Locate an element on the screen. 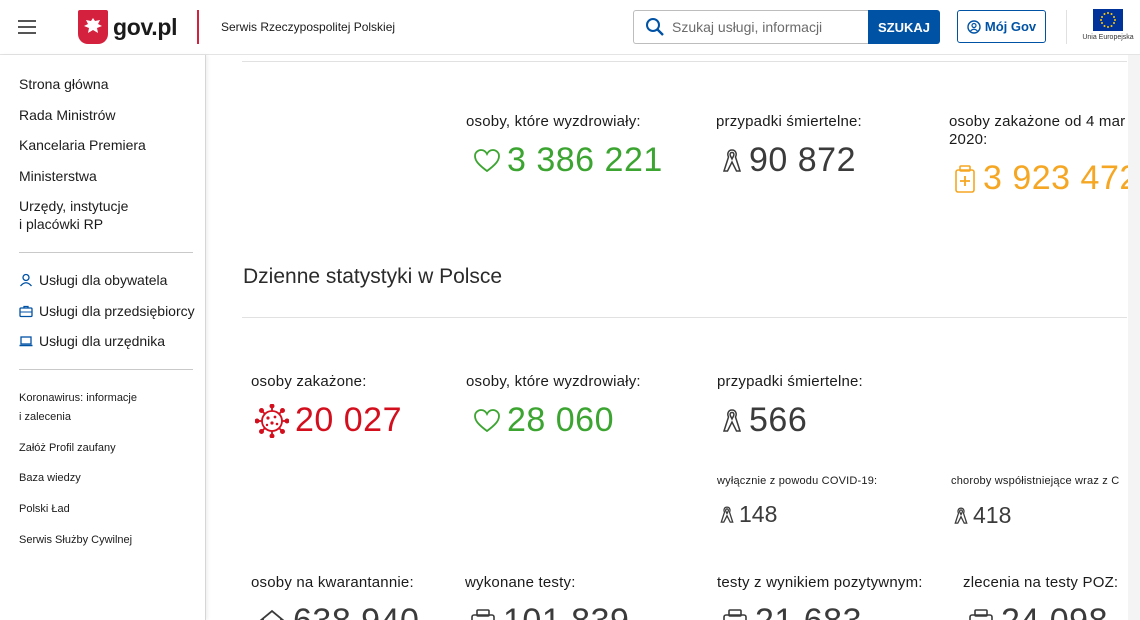 Image resolution: width=1140 pixels, height=620 pixels. user-icon is located at coordinates (26, 280).